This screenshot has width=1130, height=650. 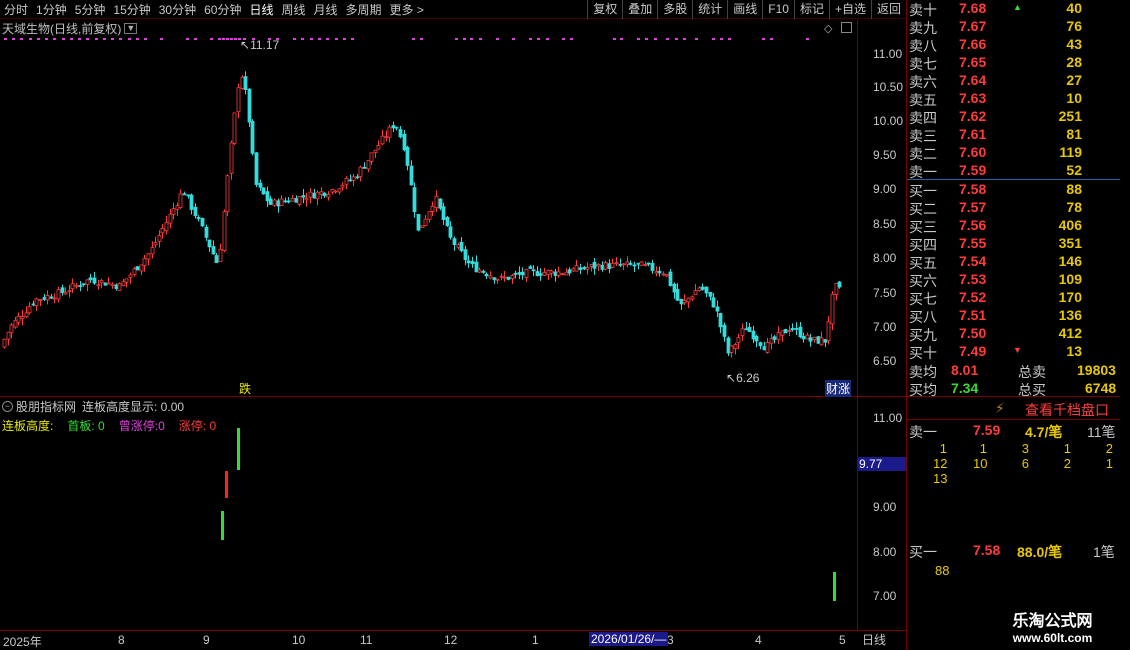 I want to click on ask-row: 卖十 7.68 40 ▲, so click(x=1013, y=9).